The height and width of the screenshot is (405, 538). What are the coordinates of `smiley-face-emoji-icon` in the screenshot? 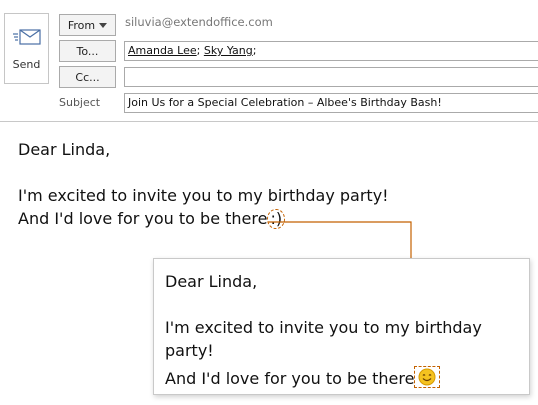 It's located at (427, 377).